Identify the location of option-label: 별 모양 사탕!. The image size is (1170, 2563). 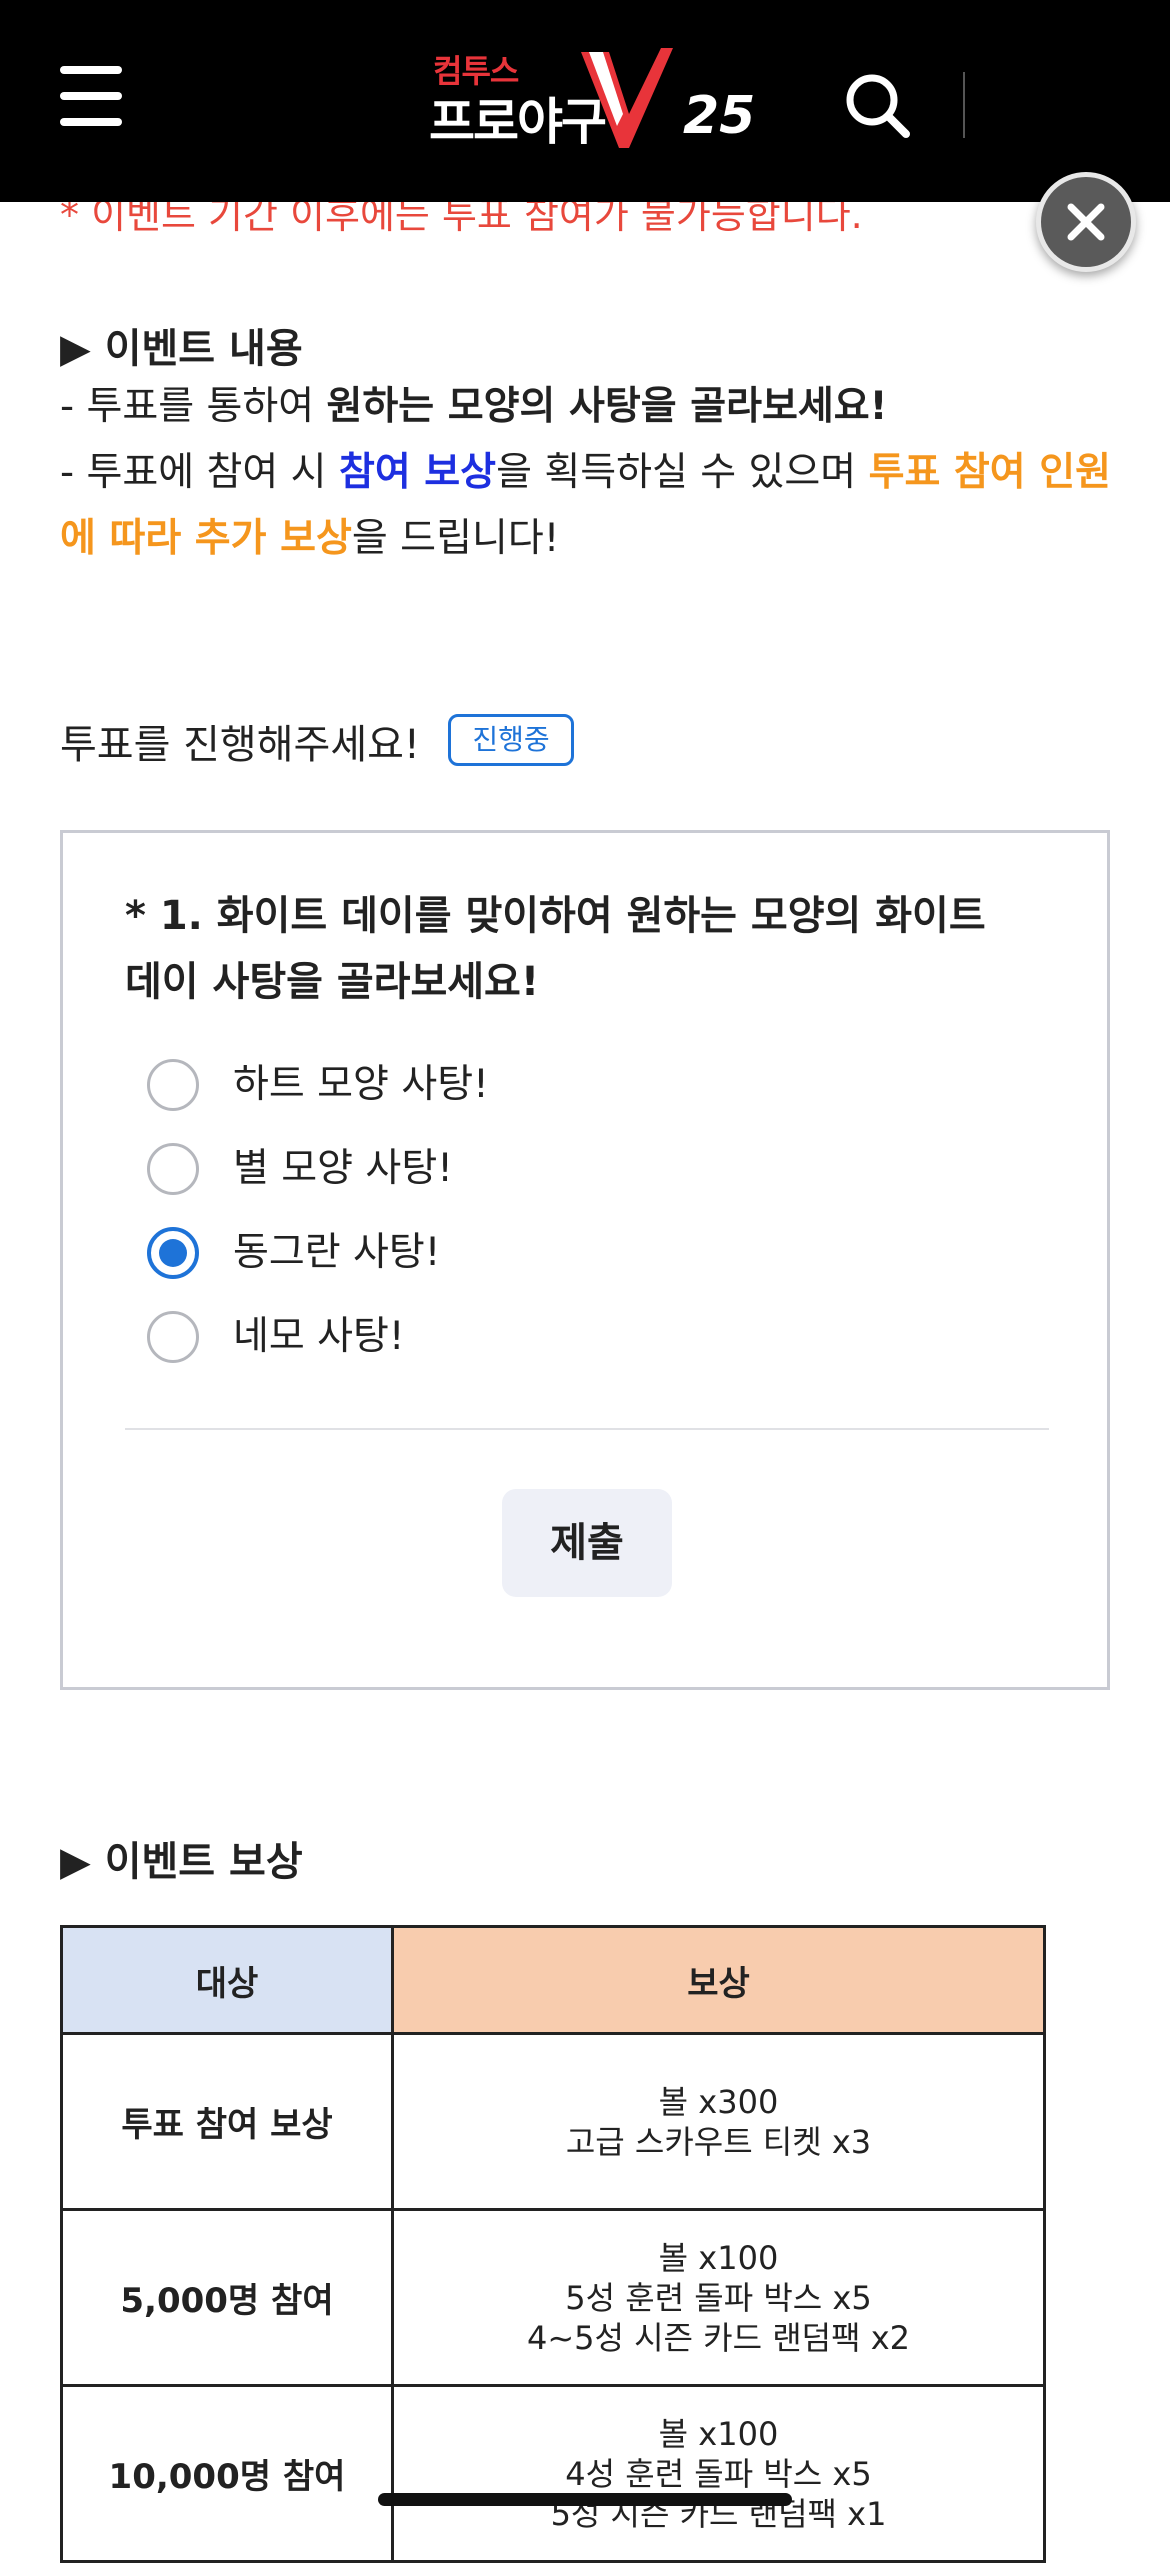
(343, 1168).